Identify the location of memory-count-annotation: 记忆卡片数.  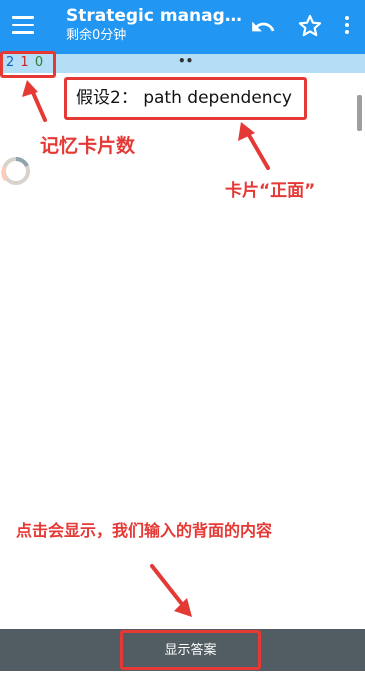
(88, 146).